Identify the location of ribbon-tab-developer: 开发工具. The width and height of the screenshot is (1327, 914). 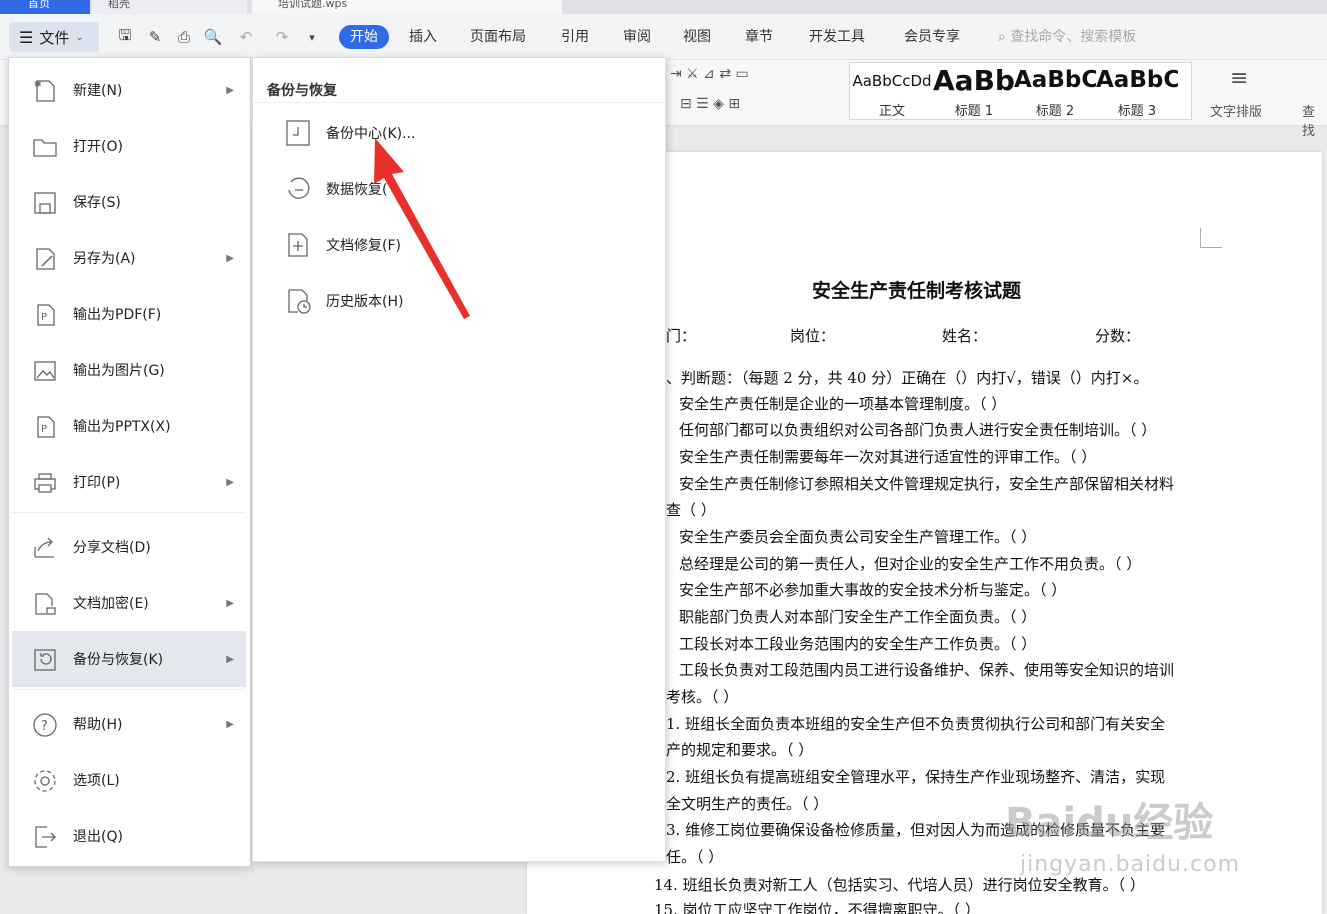
(837, 37).